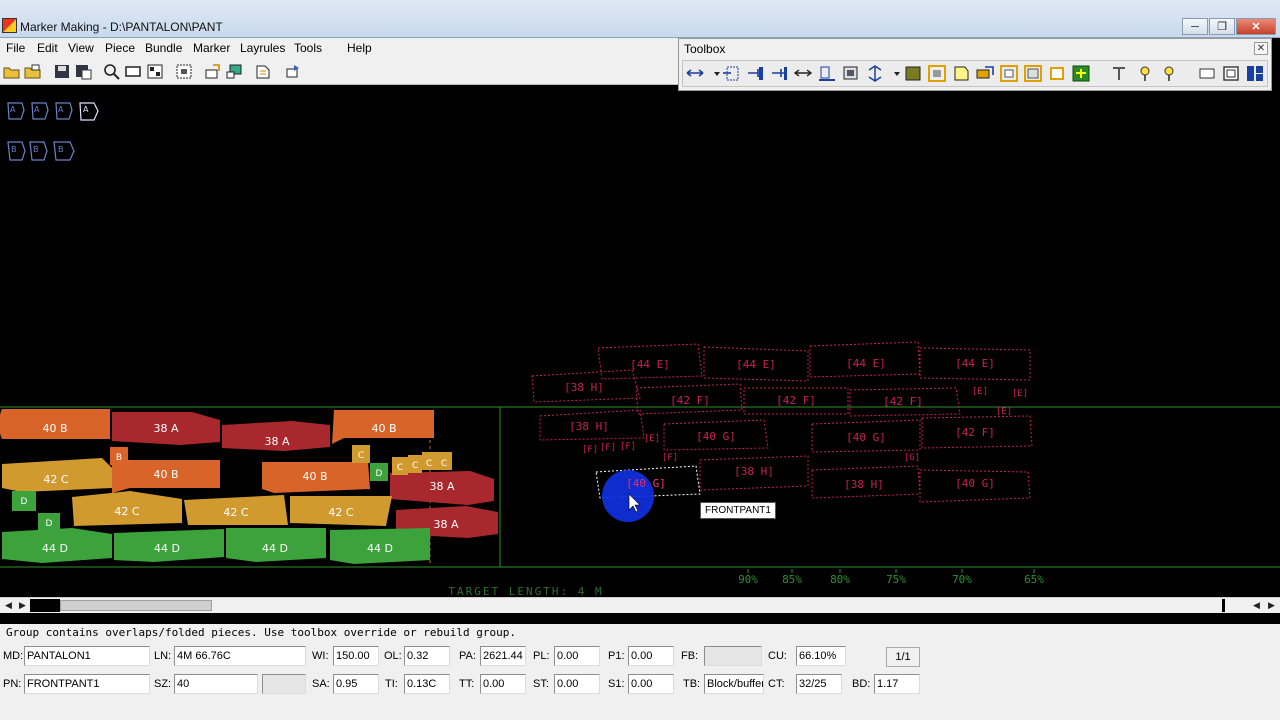 This screenshot has height=720, width=1280. What do you see at coordinates (216, 684) in the screenshot?
I see `sz-field: 40` at bounding box center [216, 684].